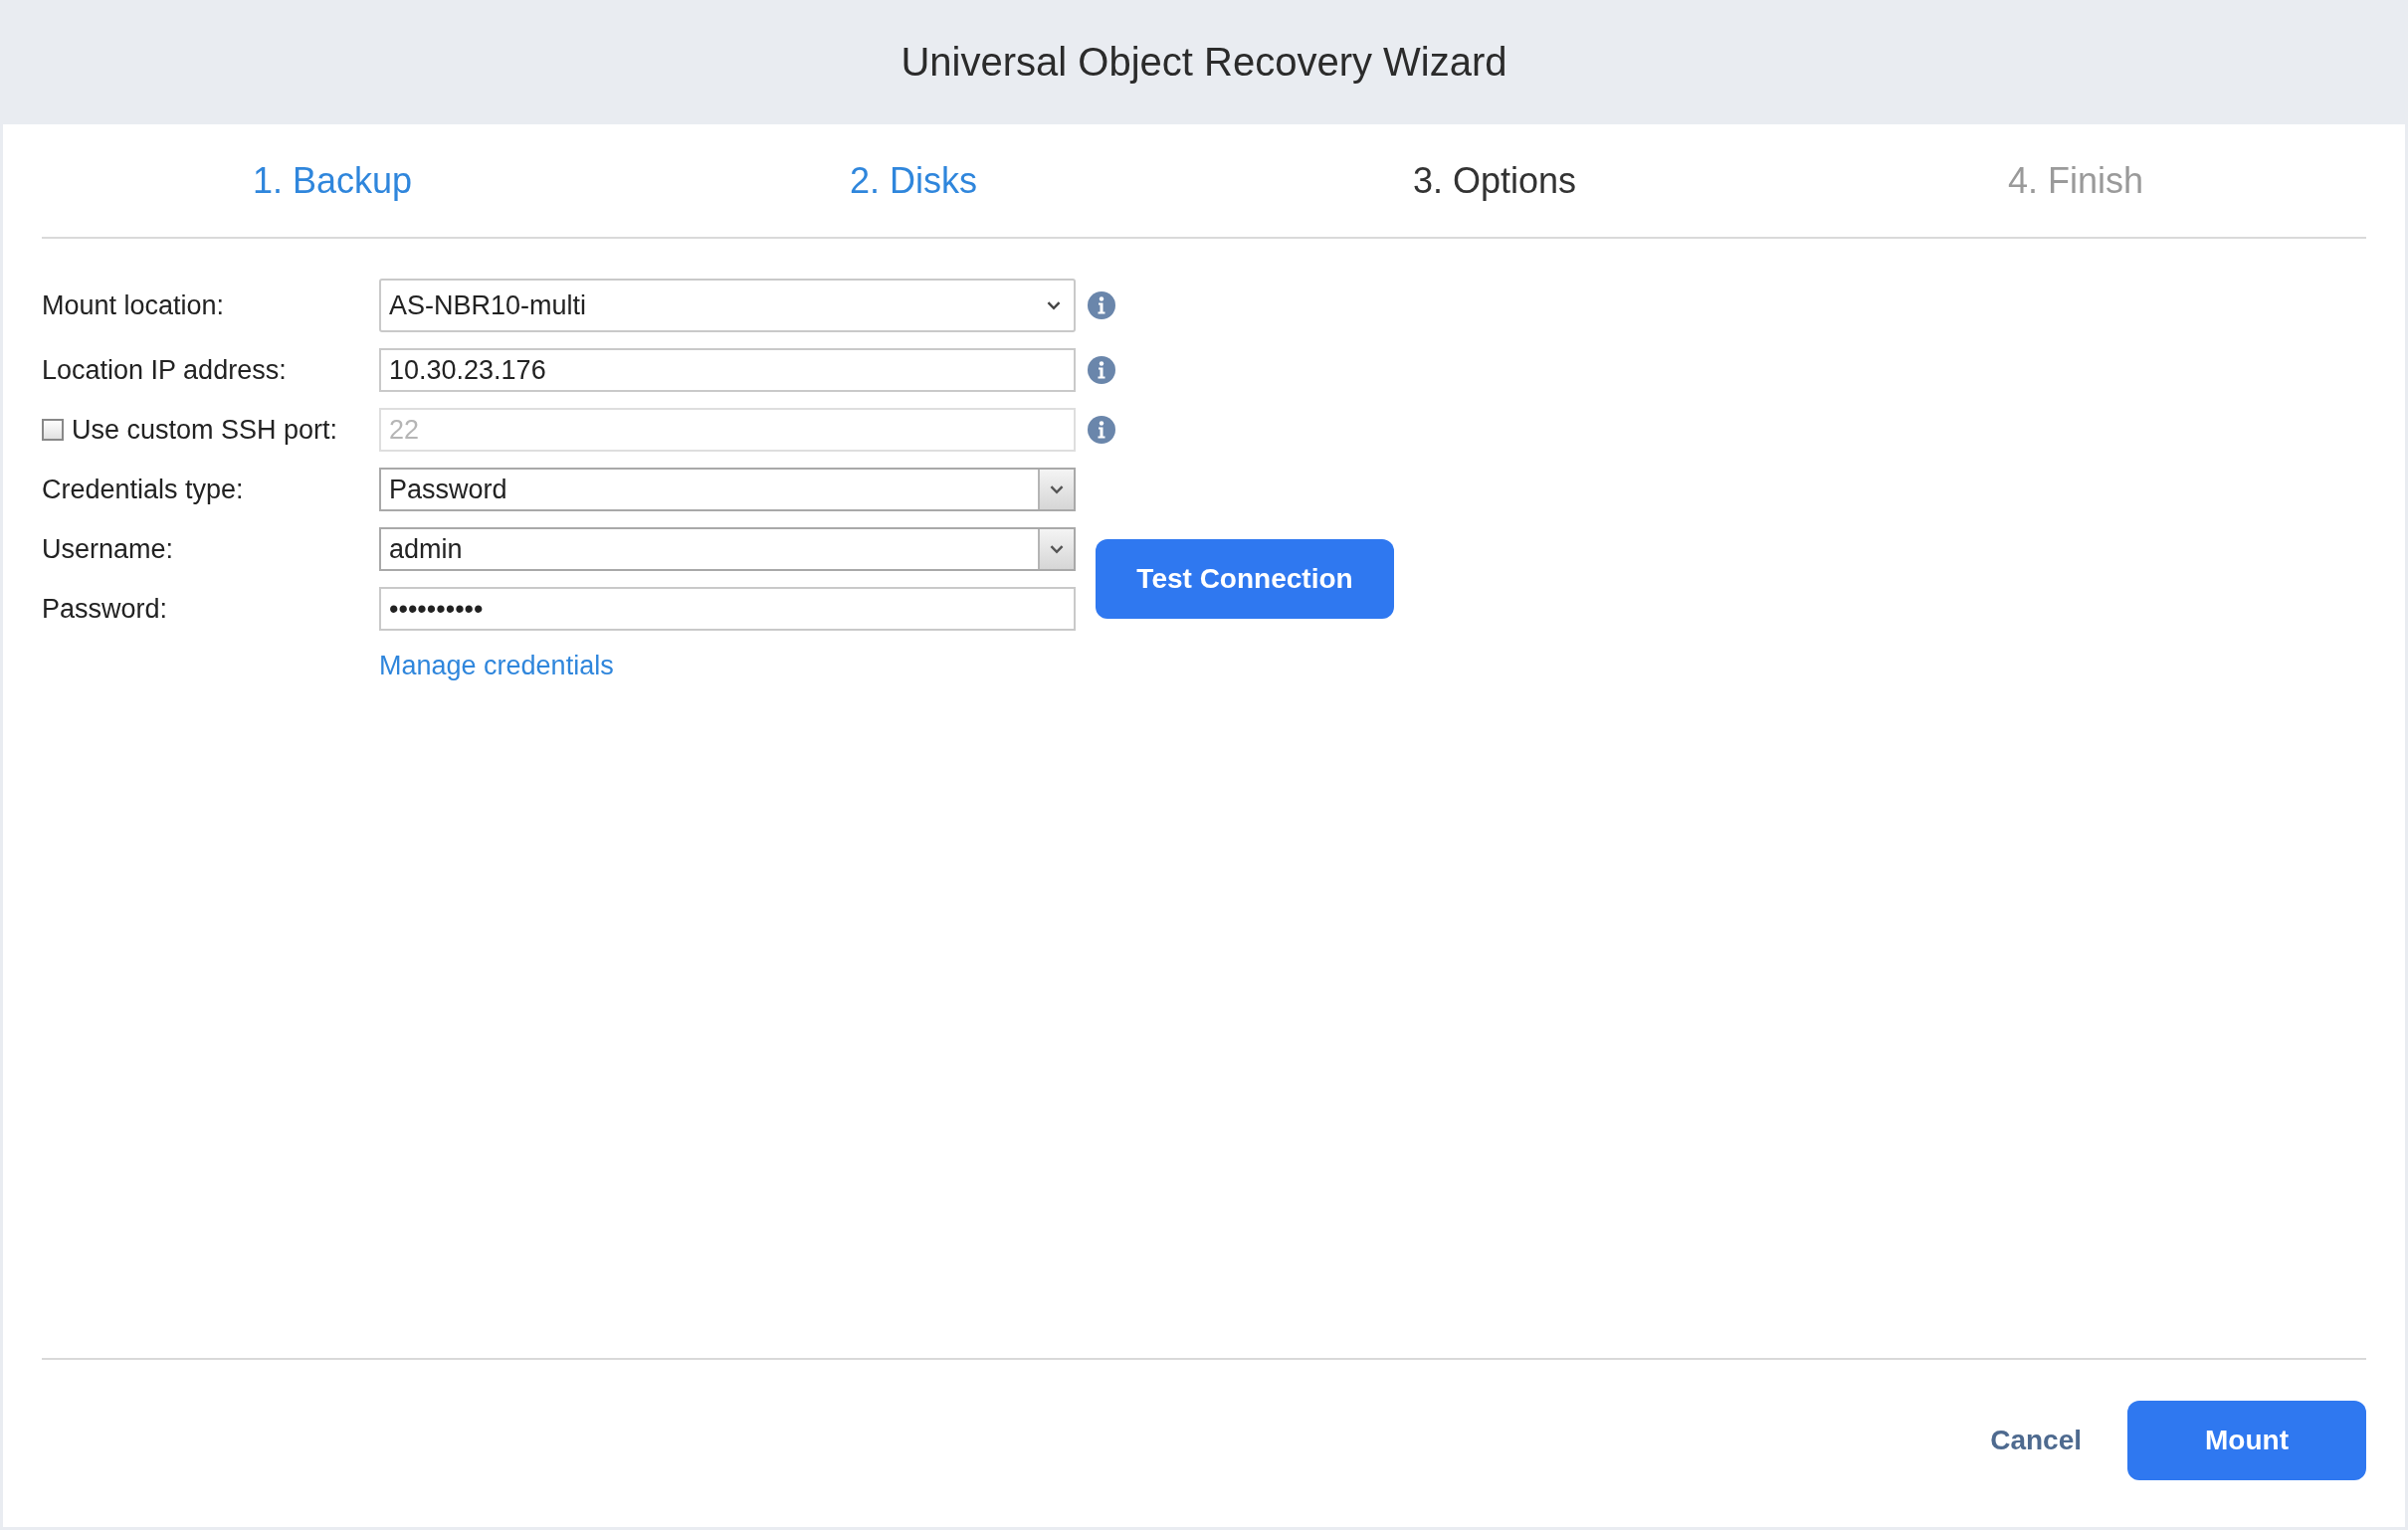 This screenshot has height=1530, width=2408. I want to click on field-label: Credentials type:, so click(143, 489).